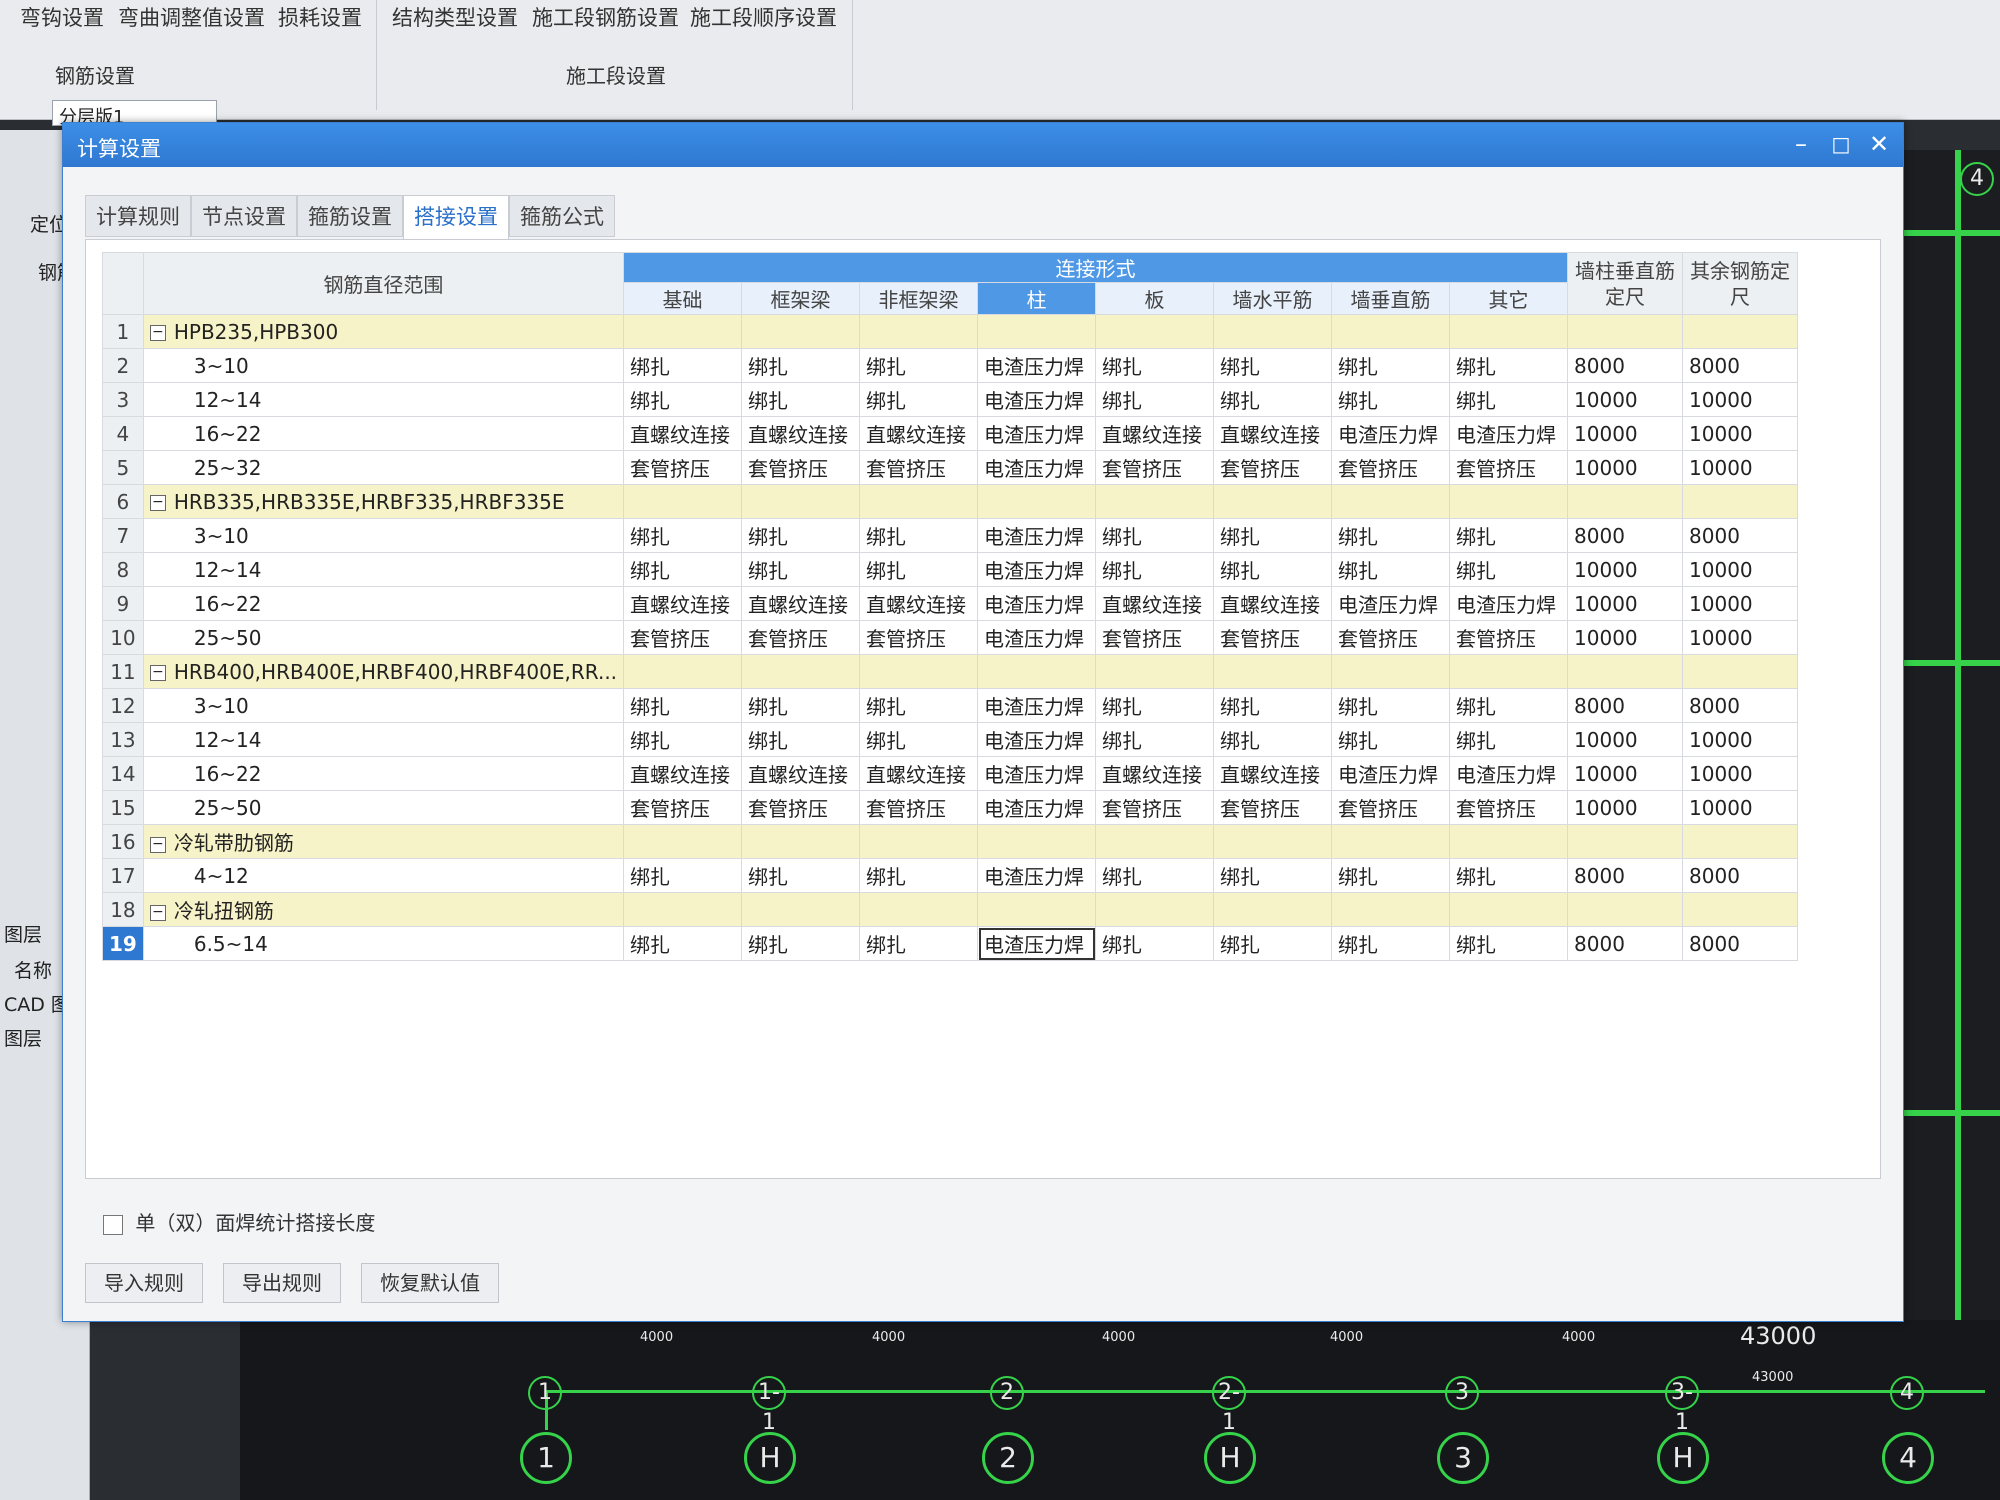 This screenshot has width=2000, height=1500. What do you see at coordinates (1841, 144) in the screenshot?
I see `maximize-icon: □` at bounding box center [1841, 144].